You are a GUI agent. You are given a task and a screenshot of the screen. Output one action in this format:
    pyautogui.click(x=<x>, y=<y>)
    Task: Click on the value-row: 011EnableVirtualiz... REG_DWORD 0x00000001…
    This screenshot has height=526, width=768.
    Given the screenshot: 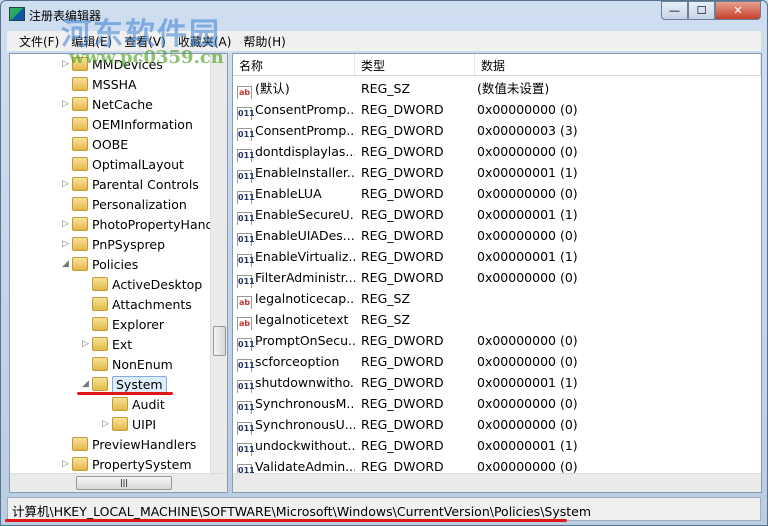 What is the action you would take?
    pyautogui.click(x=497, y=256)
    